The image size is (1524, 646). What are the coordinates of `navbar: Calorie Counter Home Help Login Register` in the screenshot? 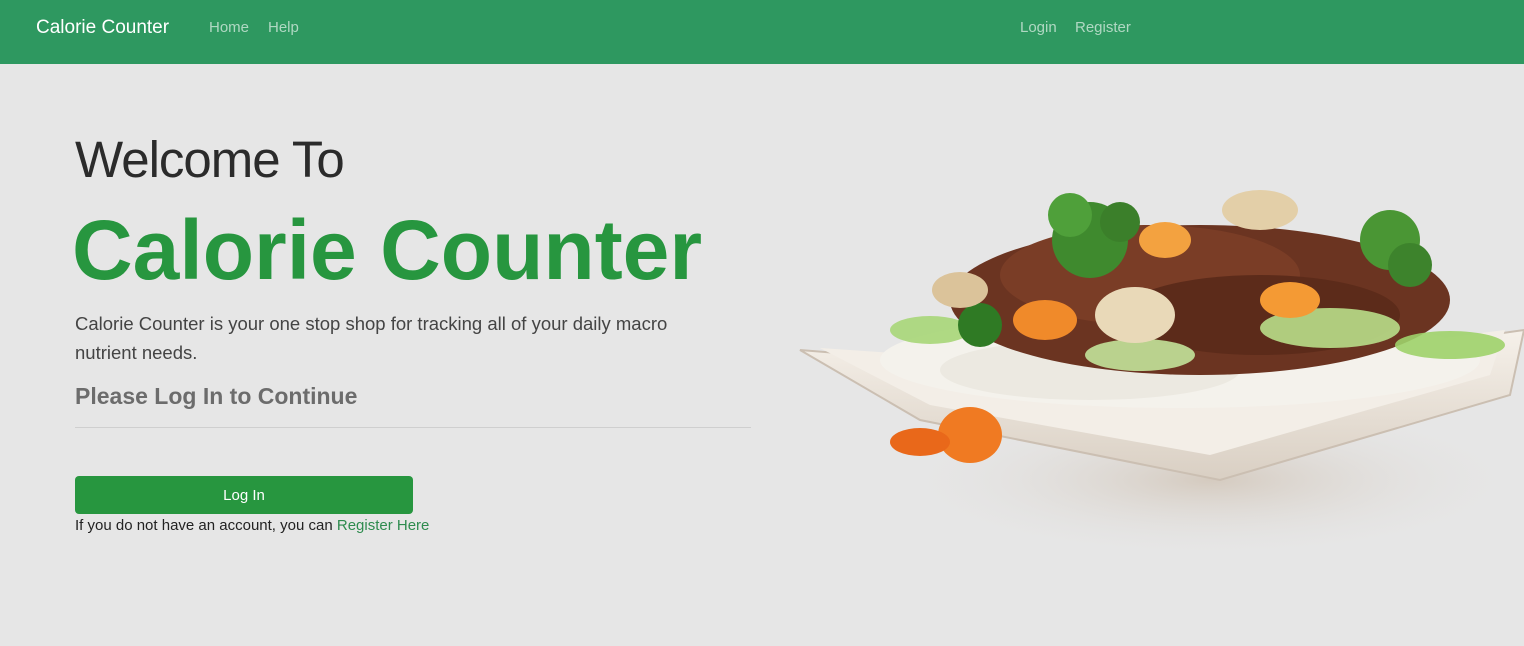 It's located at (762, 32).